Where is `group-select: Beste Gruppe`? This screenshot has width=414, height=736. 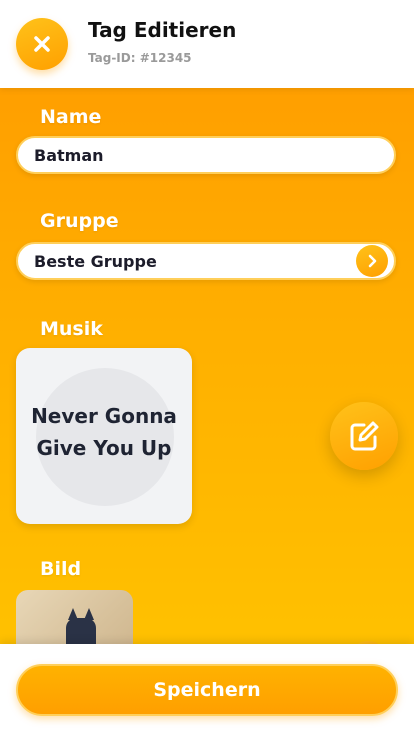
group-select: Beste Gruppe is located at coordinates (206, 261).